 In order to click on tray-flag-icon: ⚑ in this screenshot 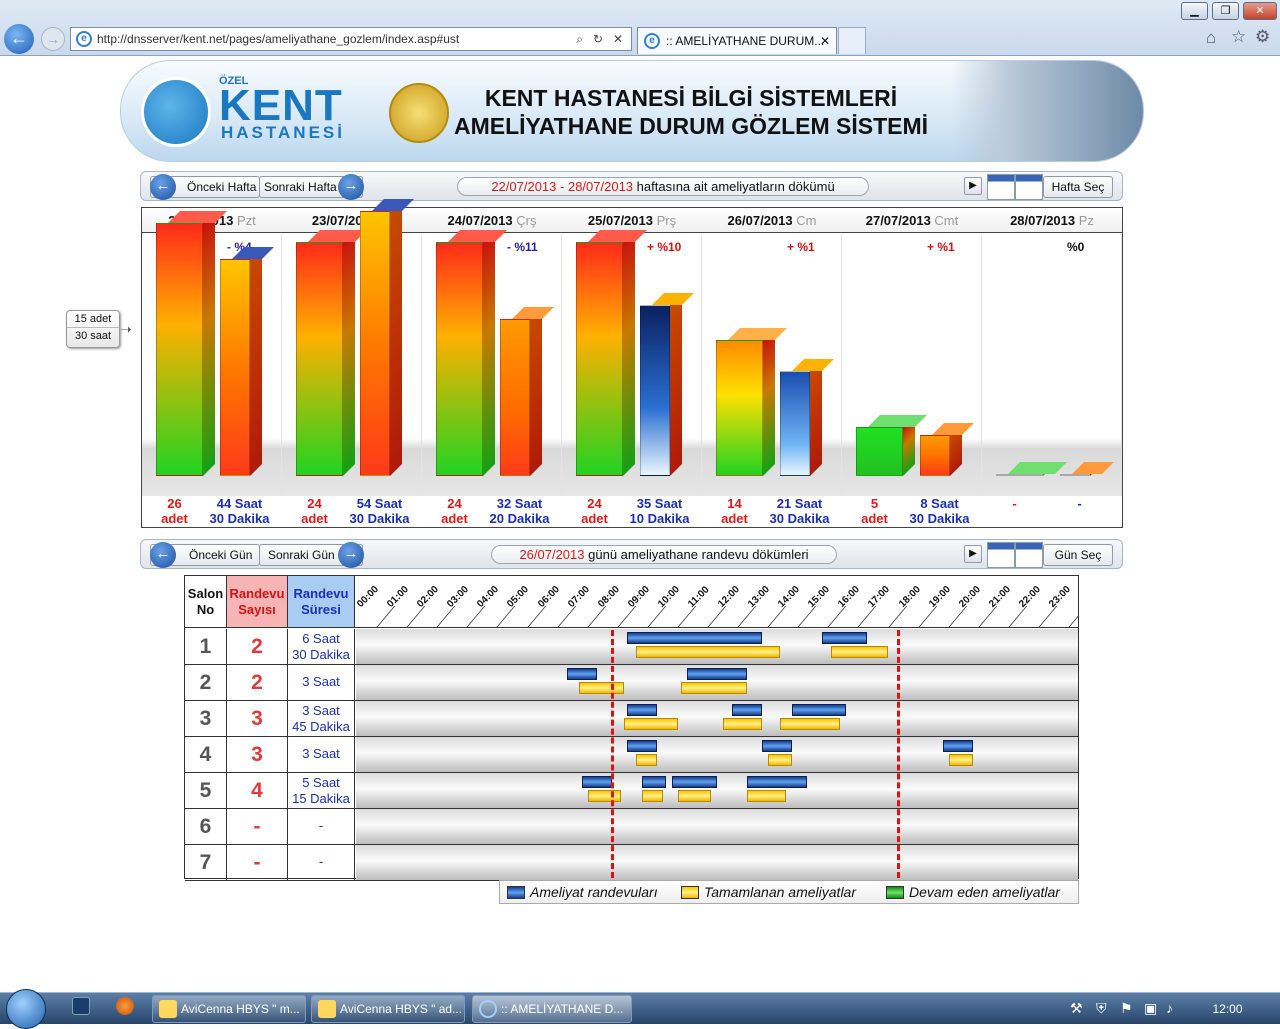, I will do `click(1126, 1008)`.